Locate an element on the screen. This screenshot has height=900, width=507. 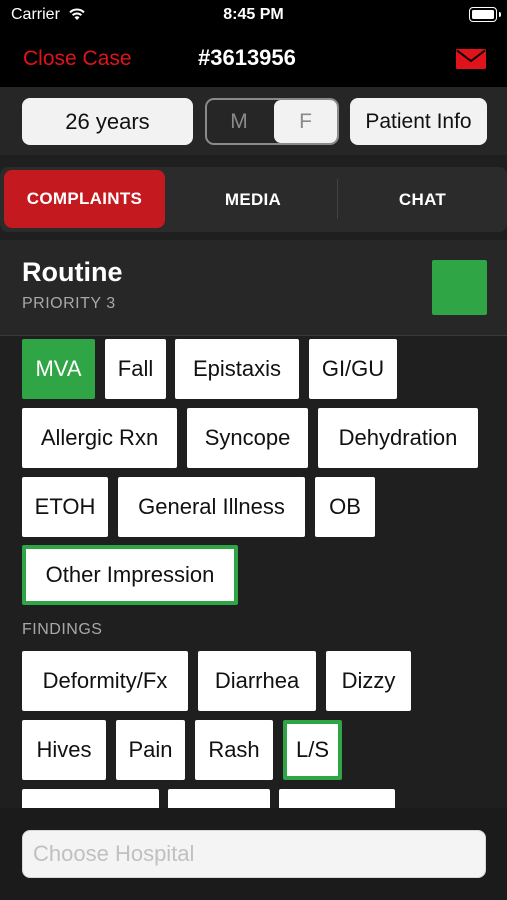
impression-chip-epistaxis: Epistaxis is located at coordinates (237, 369).